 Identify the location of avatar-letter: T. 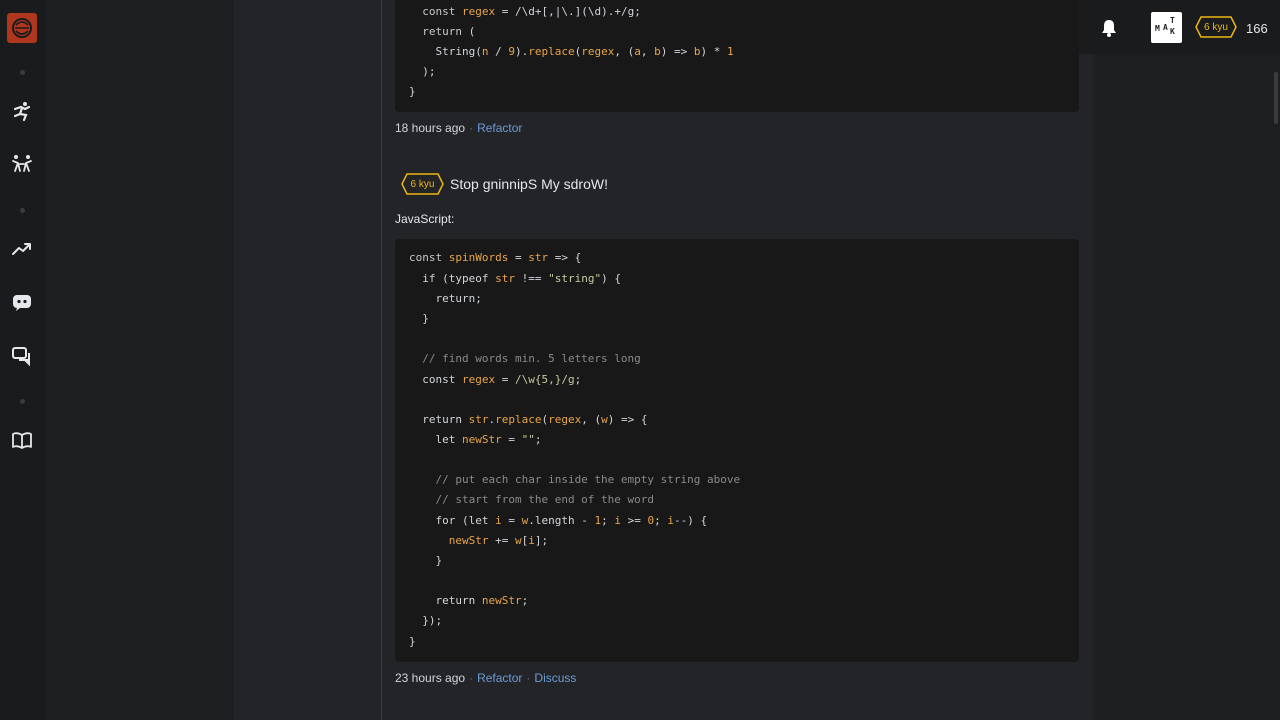
(1172, 20).